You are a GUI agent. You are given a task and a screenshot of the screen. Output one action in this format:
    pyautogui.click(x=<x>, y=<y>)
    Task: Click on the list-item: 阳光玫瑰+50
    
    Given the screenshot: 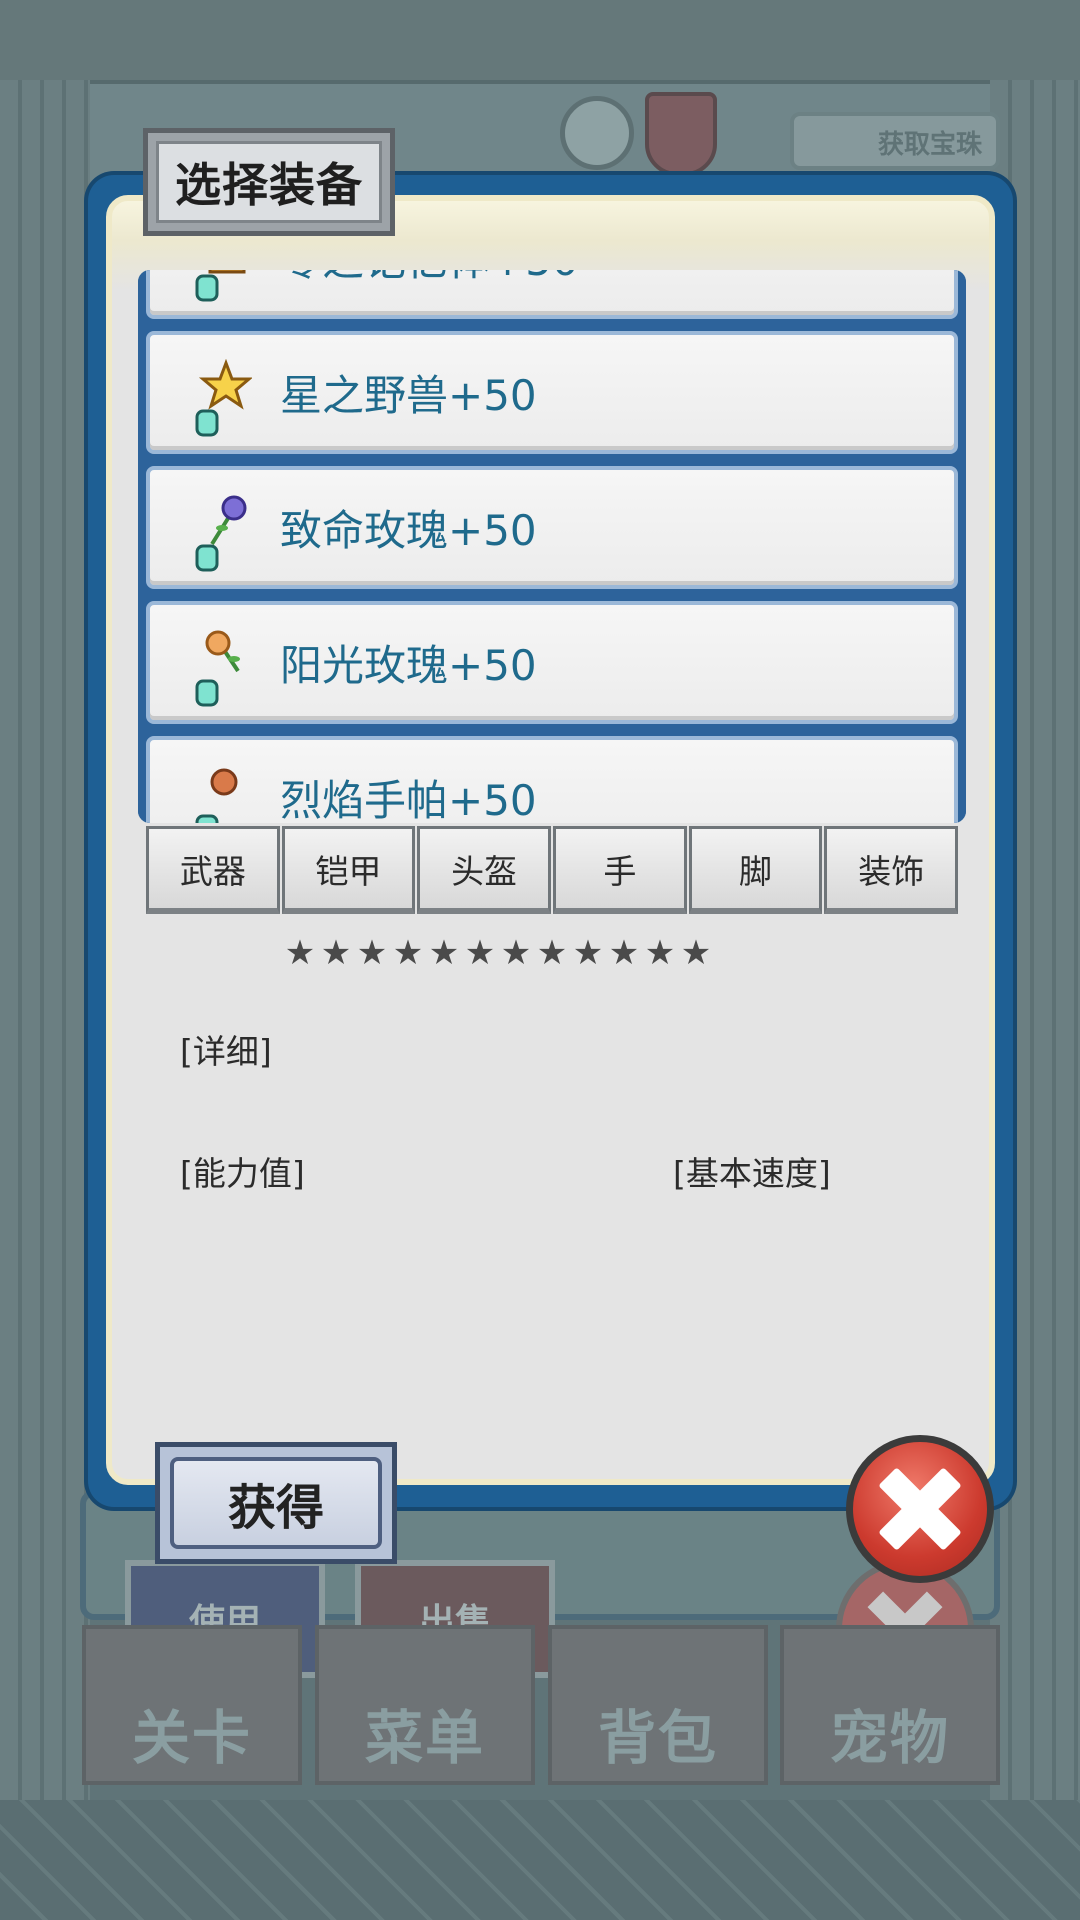 What is the action you would take?
    pyautogui.click(x=552, y=662)
    